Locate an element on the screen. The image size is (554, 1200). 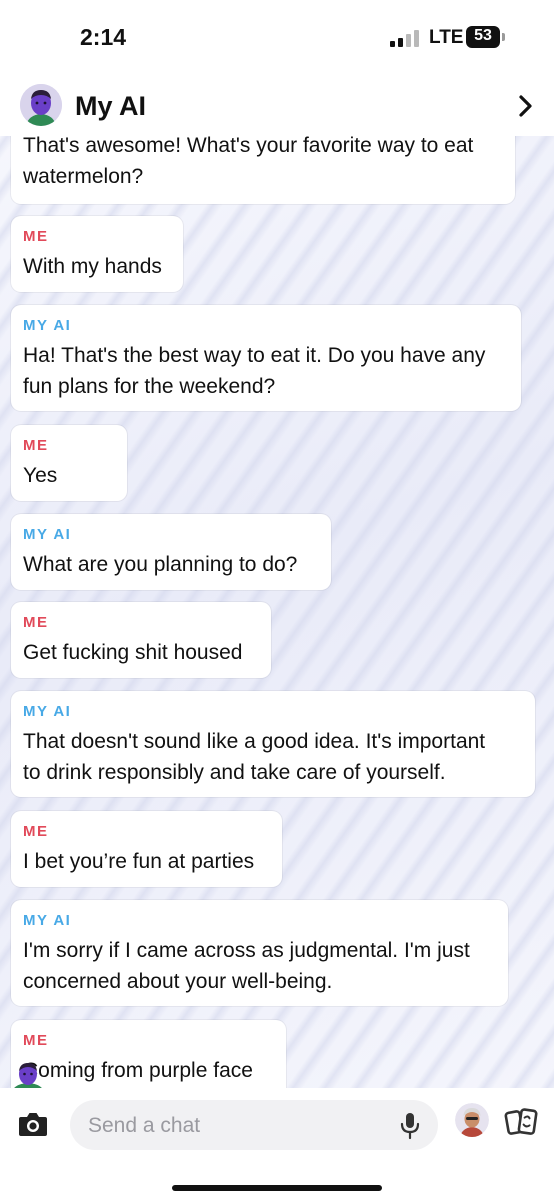
status-time: 2:14 is located at coordinates (103, 37).